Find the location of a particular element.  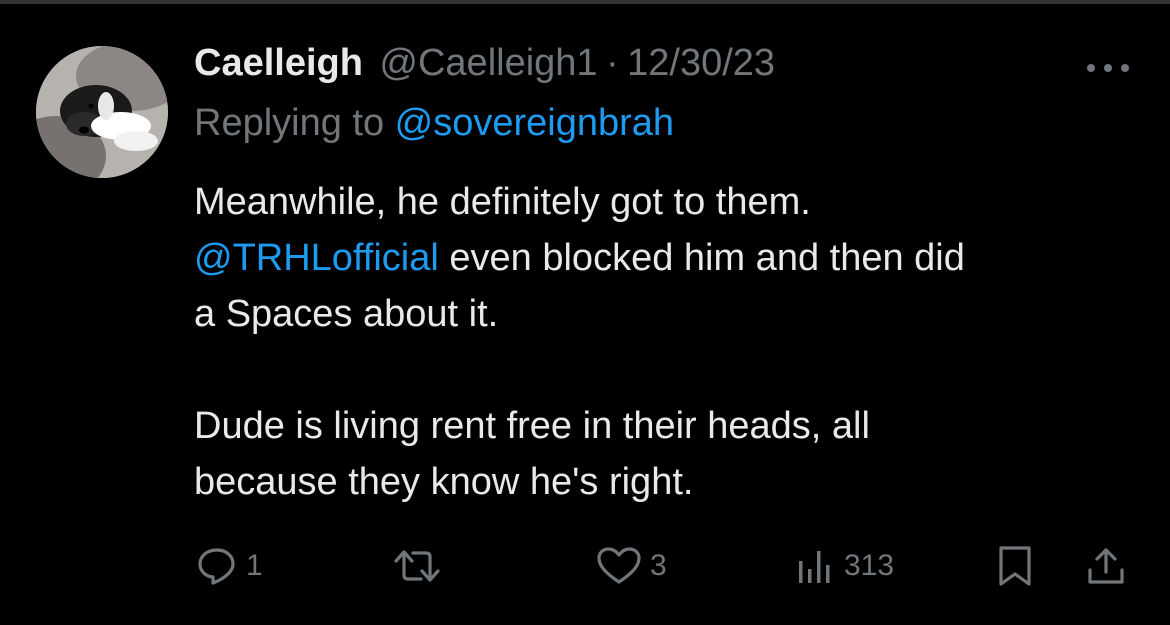

replying-to-mention-link: @sovereignbrah is located at coordinates (534, 123).